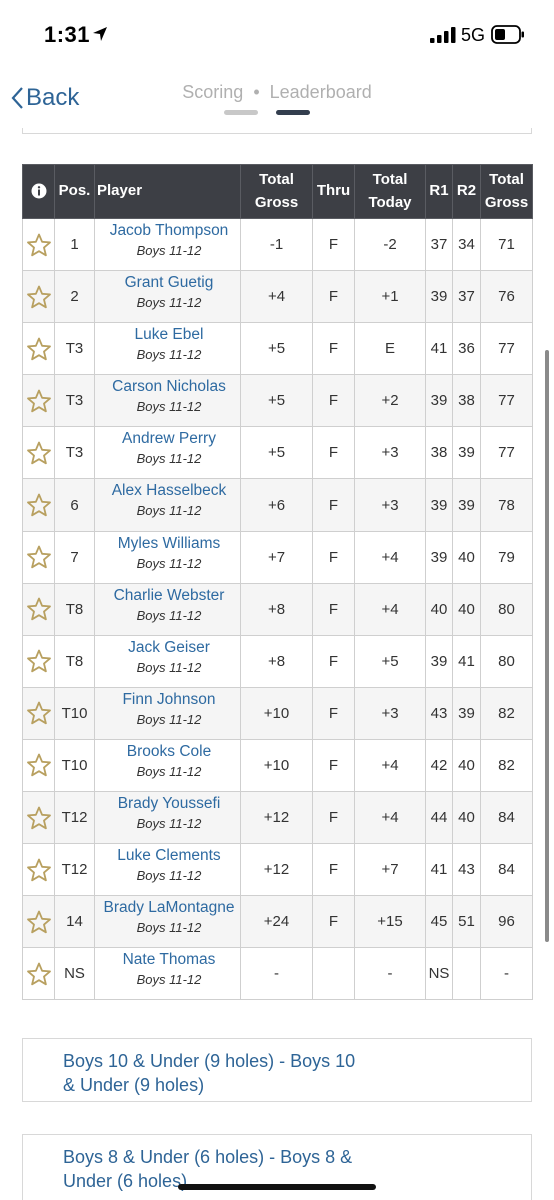 Image resolution: width=554 pixels, height=1200 pixels. Describe the element at coordinates (167, 922) in the screenshot. I see `player-cell: Brady LaMontagne Boys 11-12` at that location.